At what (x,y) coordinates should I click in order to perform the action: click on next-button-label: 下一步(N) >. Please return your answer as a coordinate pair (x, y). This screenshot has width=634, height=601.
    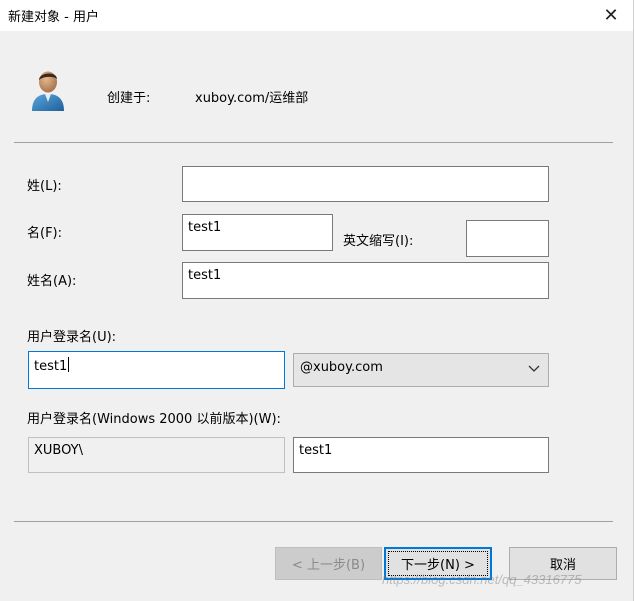
    Looking at the image, I should click on (438, 565).